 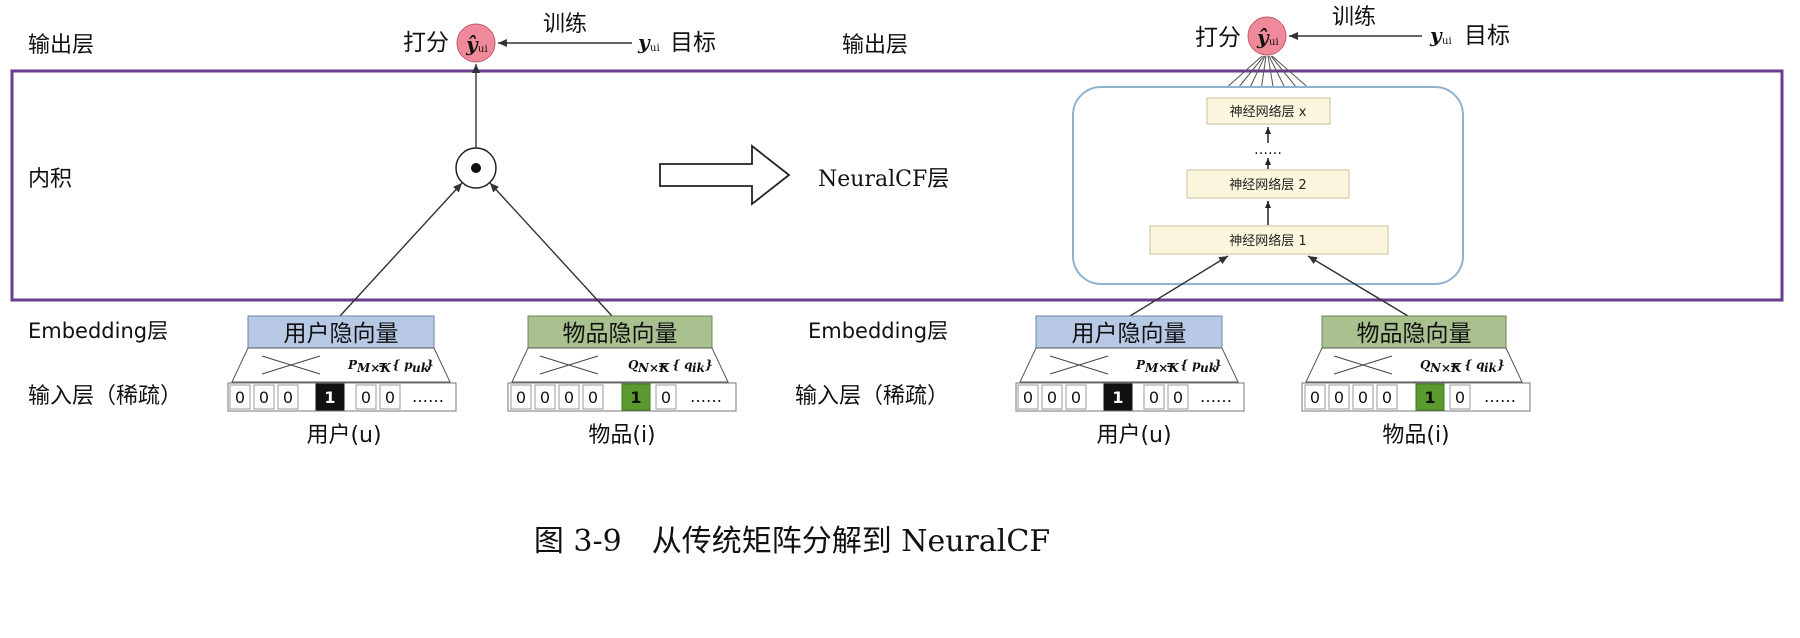 What do you see at coordinates (1415, 435) in the screenshot?
I see `item-caption-right: 物品(i)` at bounding box center [1415, 435].